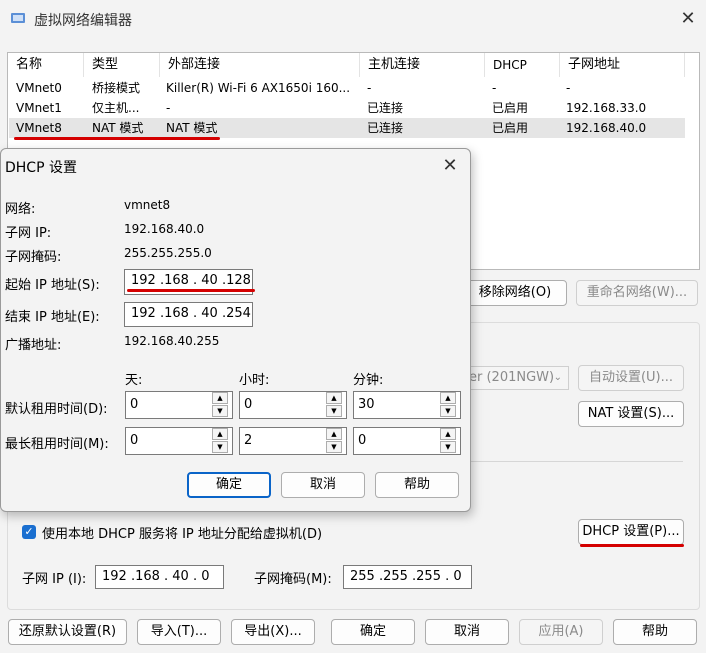  What do you see at coordinates (632, 545) in the screenshot?
I see `annotation-underline` at bounding box center [632, 545].